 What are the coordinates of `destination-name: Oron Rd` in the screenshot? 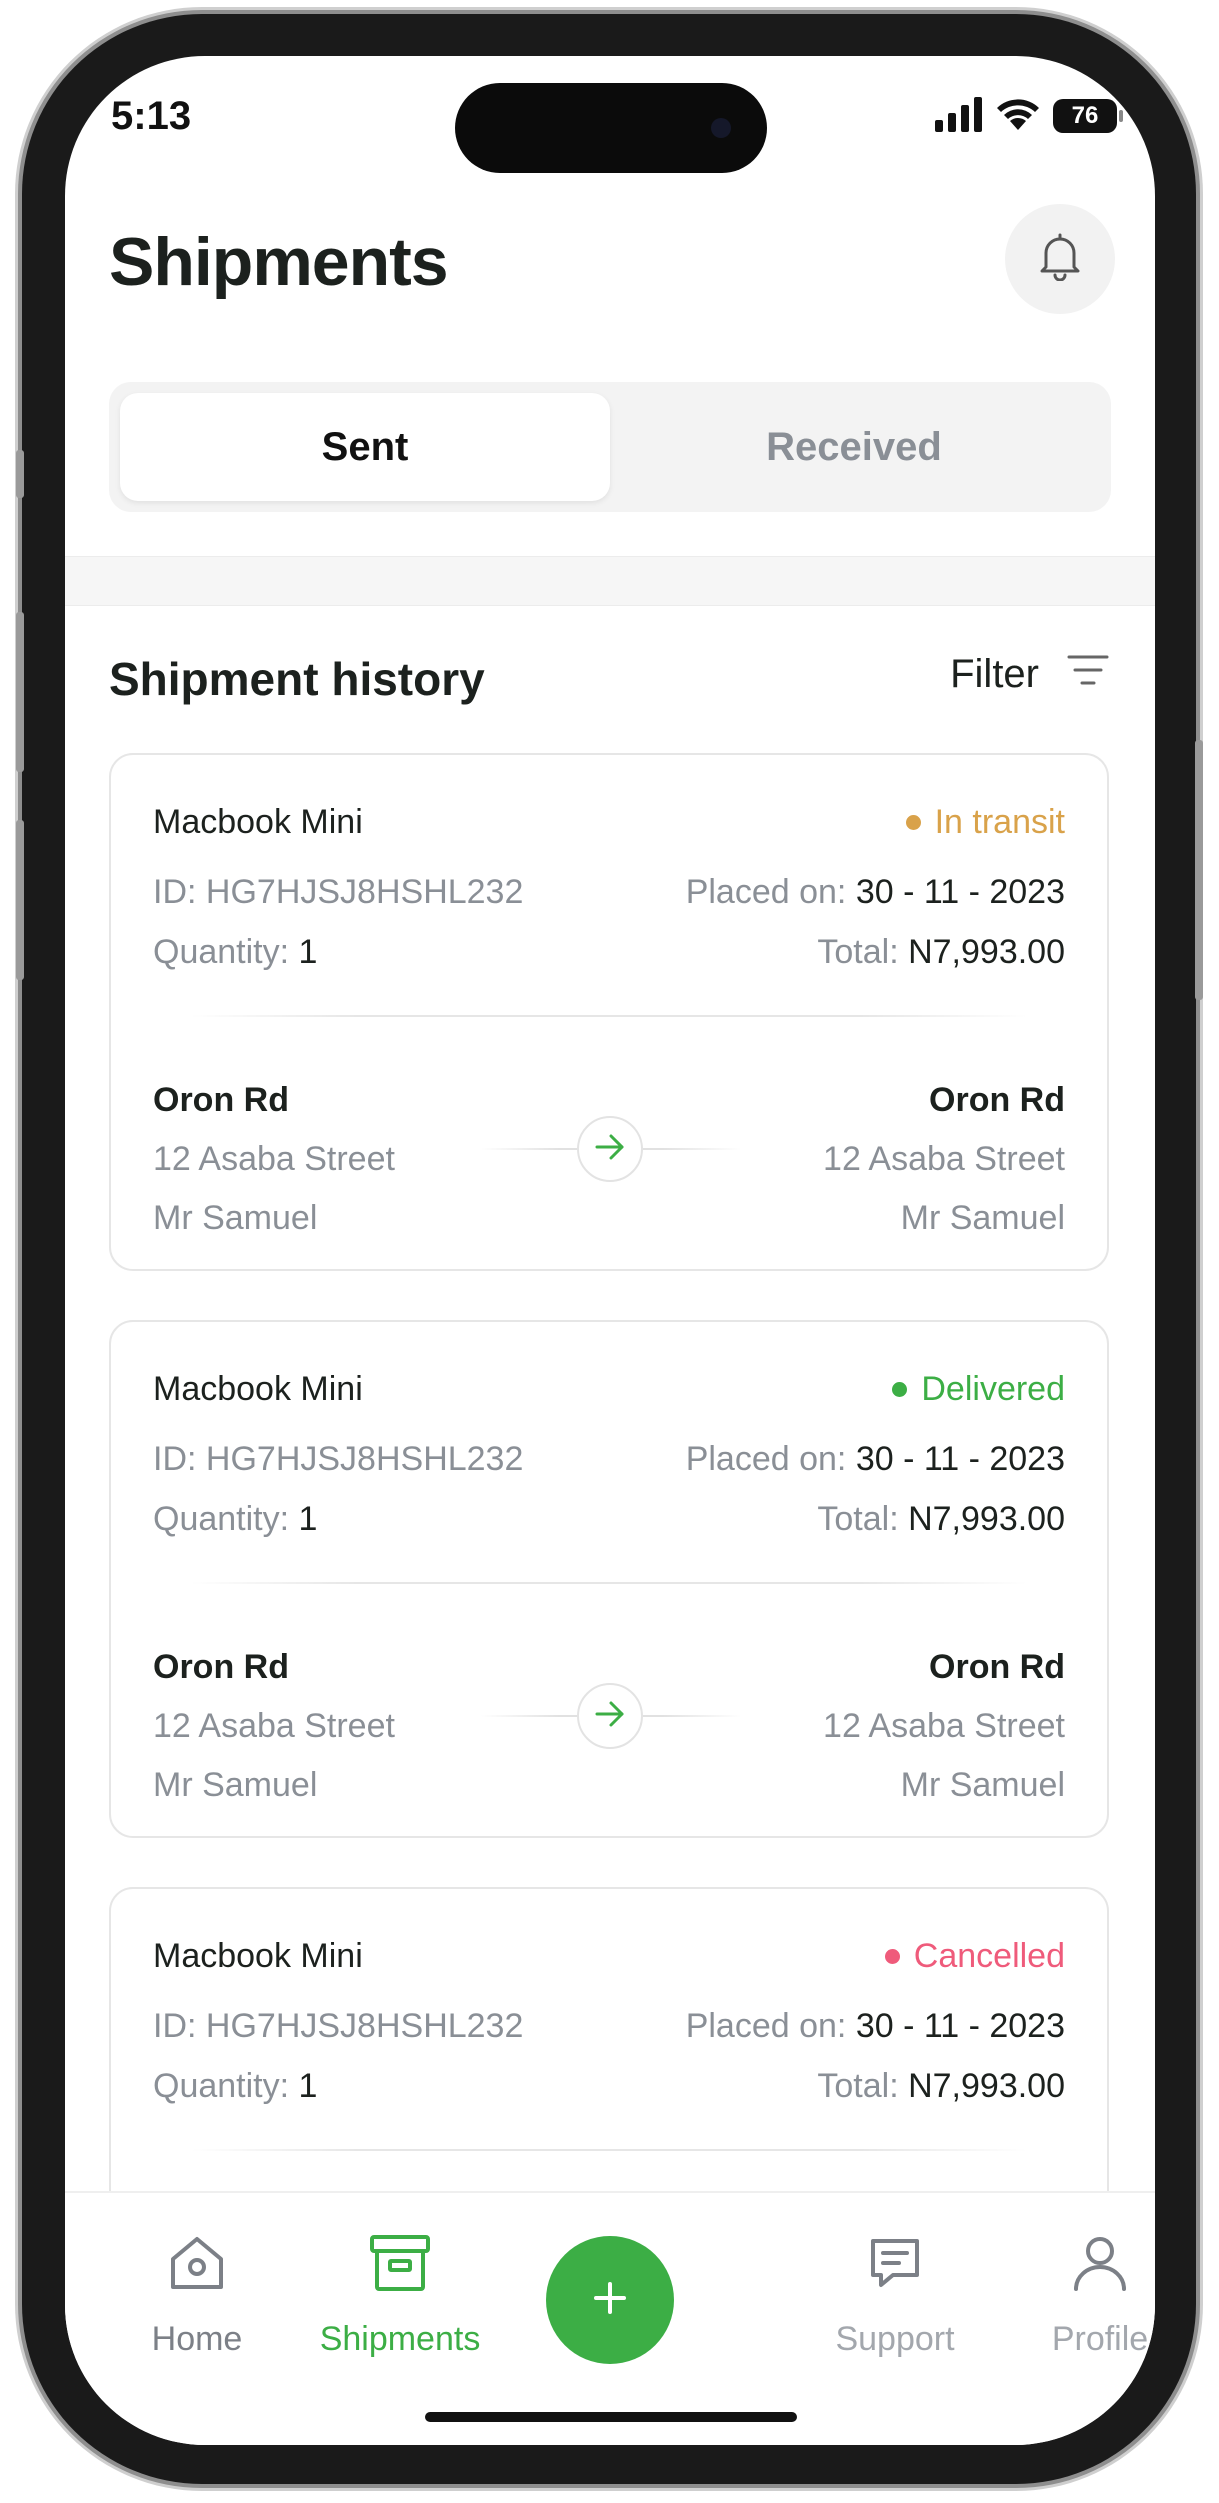 It's located at (997, 1667).